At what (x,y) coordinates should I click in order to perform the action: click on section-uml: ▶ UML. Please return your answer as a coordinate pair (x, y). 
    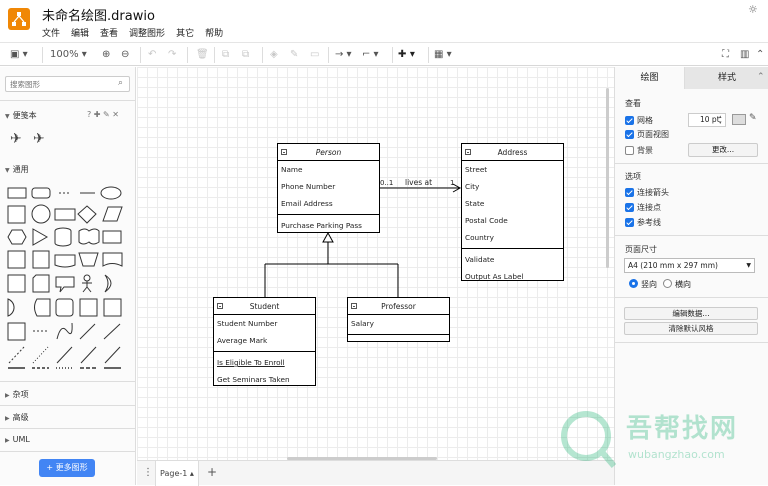
    Looking at the image, I should click on (17, 439).